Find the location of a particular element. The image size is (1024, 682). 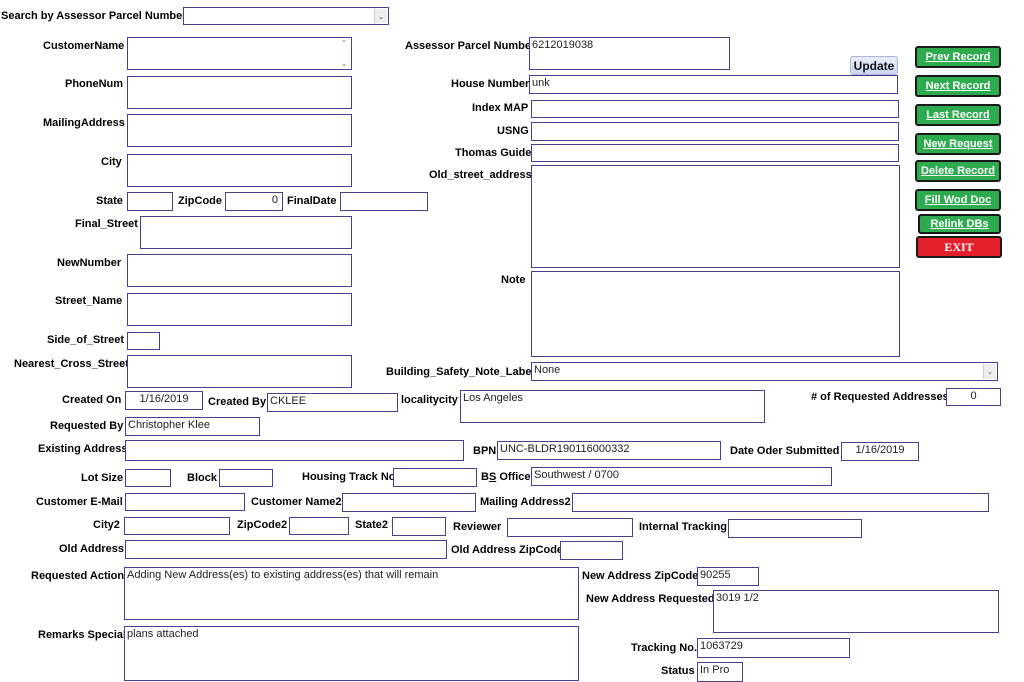

house-number-field: unk is located at coordinates (713, 84).